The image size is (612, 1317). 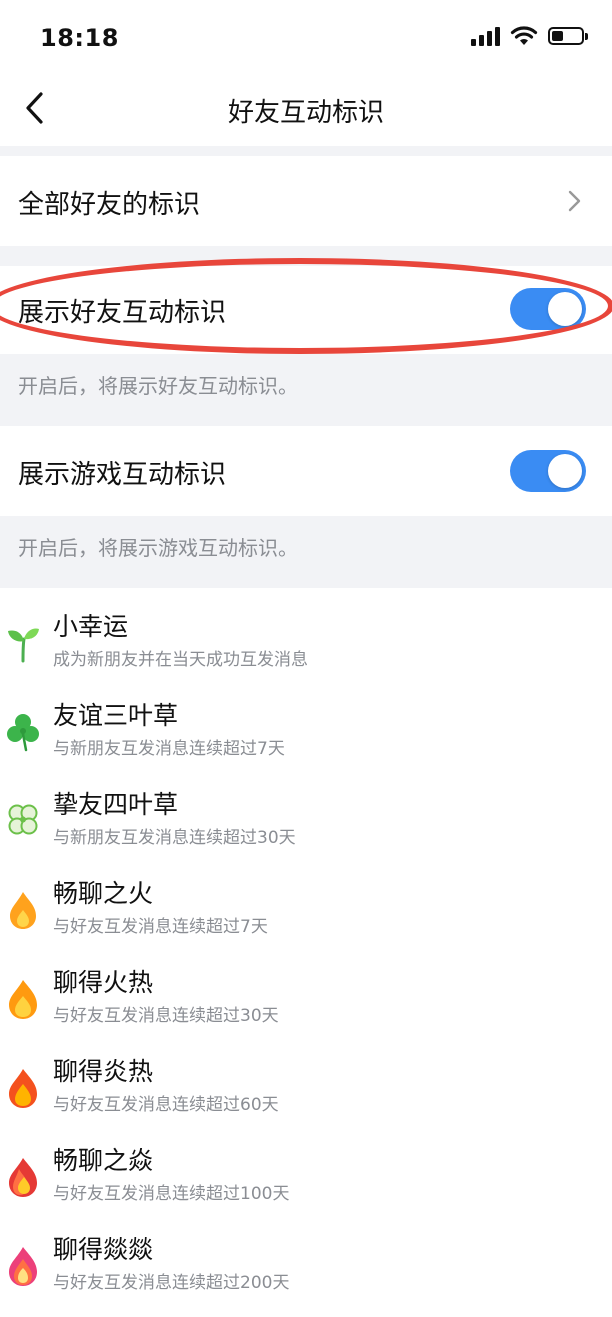 I want to click on friend-interaction-badge-toggle, so click(x=548, y=309).